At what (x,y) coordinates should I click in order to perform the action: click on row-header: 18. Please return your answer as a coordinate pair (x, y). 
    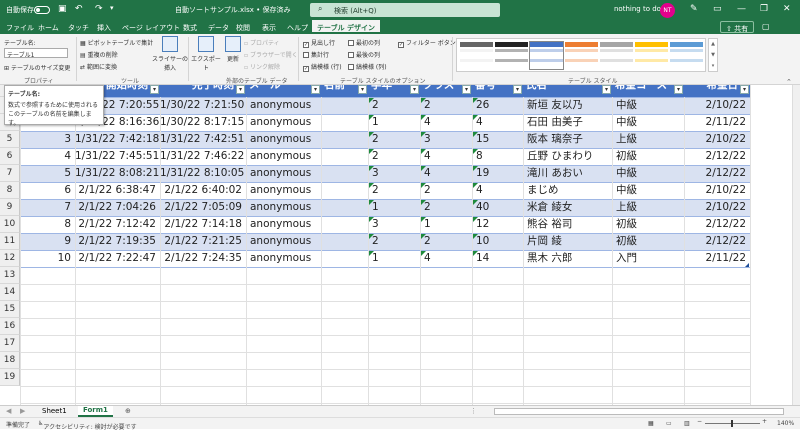
    Looking at the image, I should click on (10, 360).